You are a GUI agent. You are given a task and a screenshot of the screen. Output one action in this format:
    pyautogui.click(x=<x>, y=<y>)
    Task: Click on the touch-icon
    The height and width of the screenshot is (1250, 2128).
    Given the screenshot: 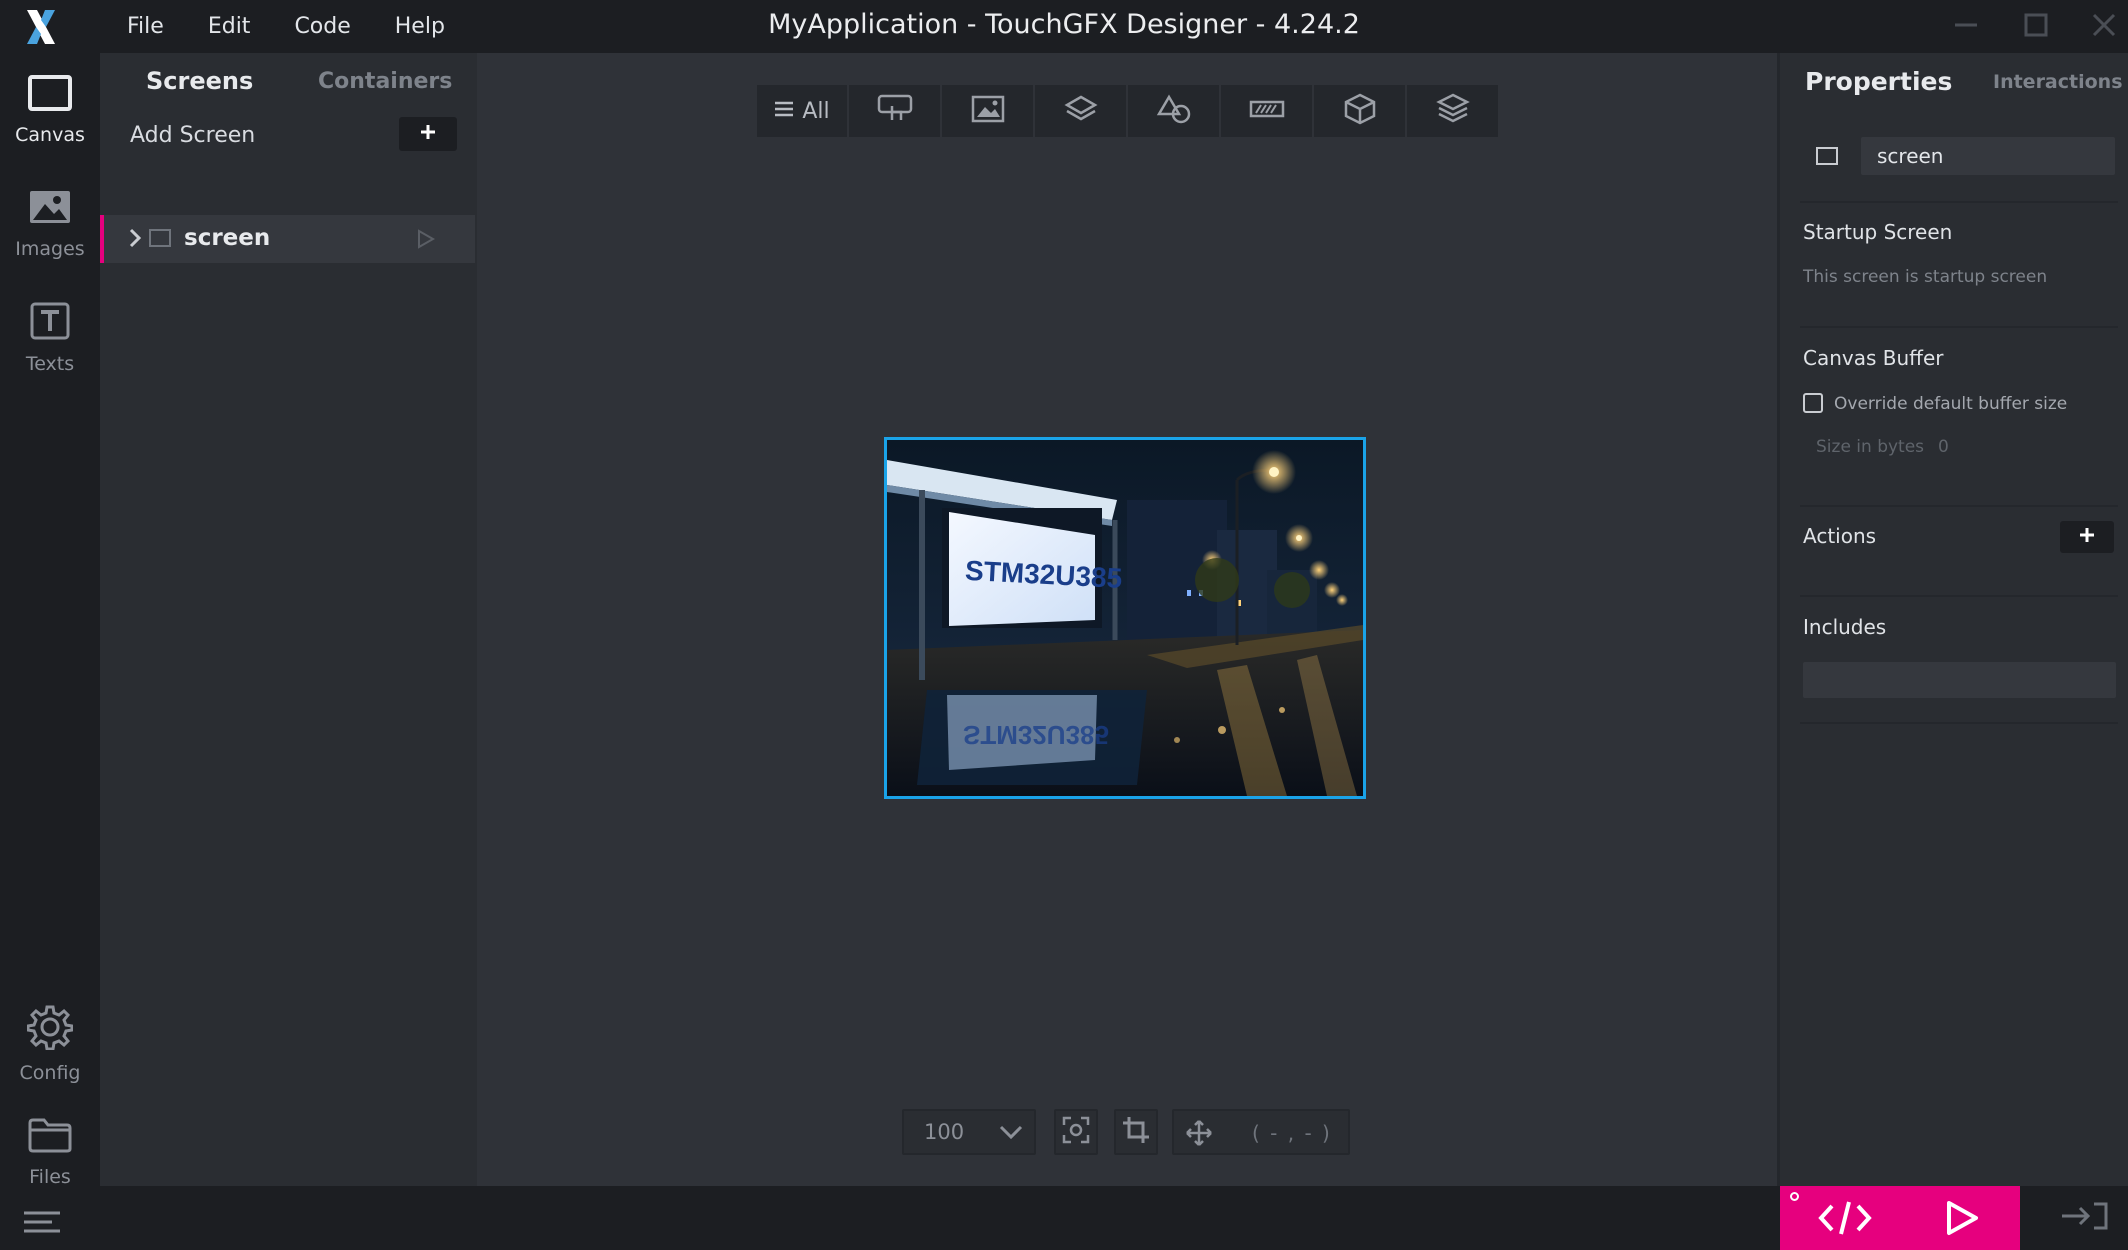 What is the action you would take?
    pyautogui.click(x=895, y=111)
    